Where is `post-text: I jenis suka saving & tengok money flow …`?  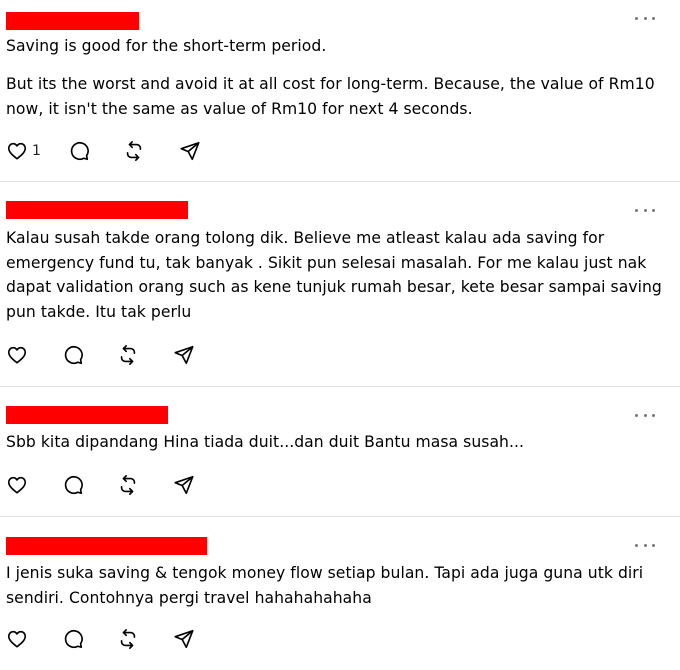
post-text: I jenis suka saving & tengok money flow … is located at coordinates (327, 585).